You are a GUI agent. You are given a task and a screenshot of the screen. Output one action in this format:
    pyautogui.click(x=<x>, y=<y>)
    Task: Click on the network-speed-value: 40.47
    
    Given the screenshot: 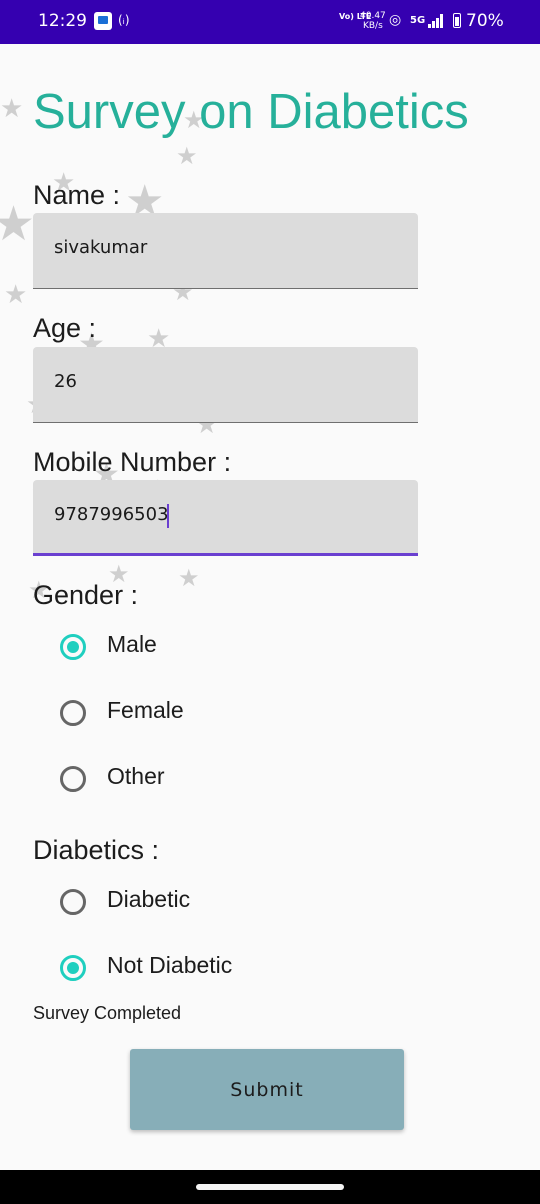 What is the action you would take?
    pyautogui.click(x=373, y=16)
    